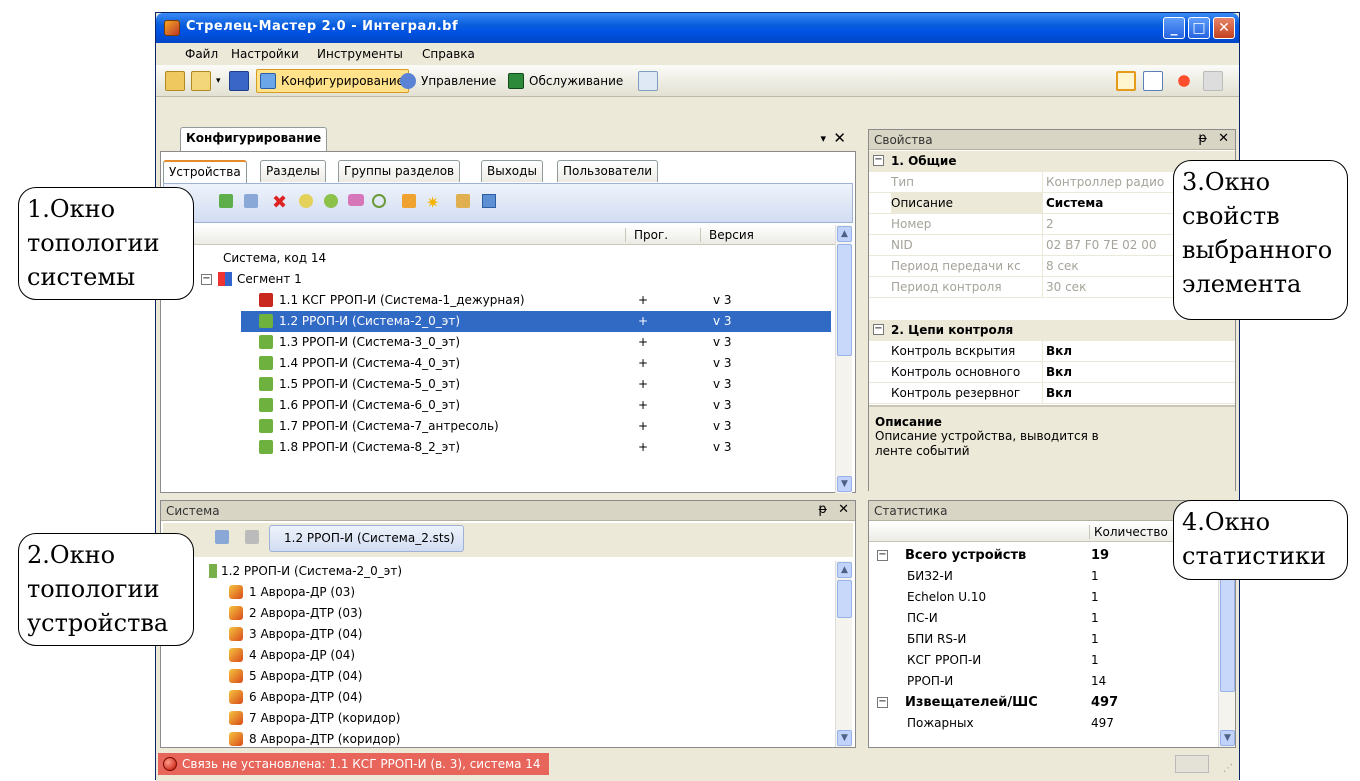 The width and height of the screenshot is (1360, 781). Describe the element at coordinates (1153, 81) in the screenshot. I see `layout-single-icon` at that location.